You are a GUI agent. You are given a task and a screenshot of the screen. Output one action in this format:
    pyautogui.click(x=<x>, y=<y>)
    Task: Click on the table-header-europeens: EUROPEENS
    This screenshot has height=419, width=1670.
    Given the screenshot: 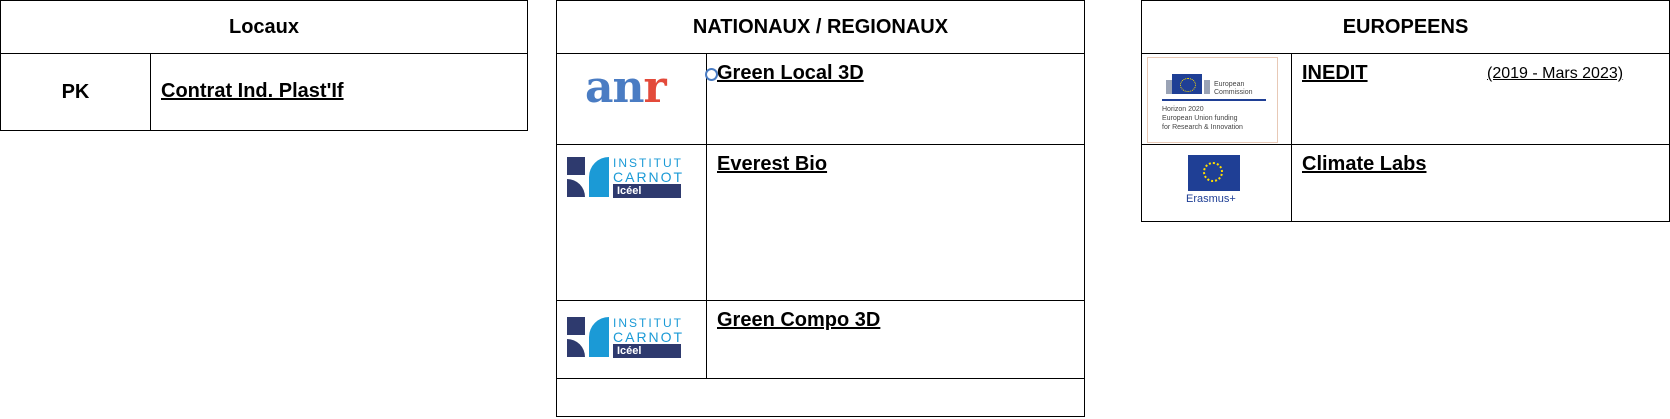 What is the action you would take?
    pyautogui.click(x=1405, y=27)
    